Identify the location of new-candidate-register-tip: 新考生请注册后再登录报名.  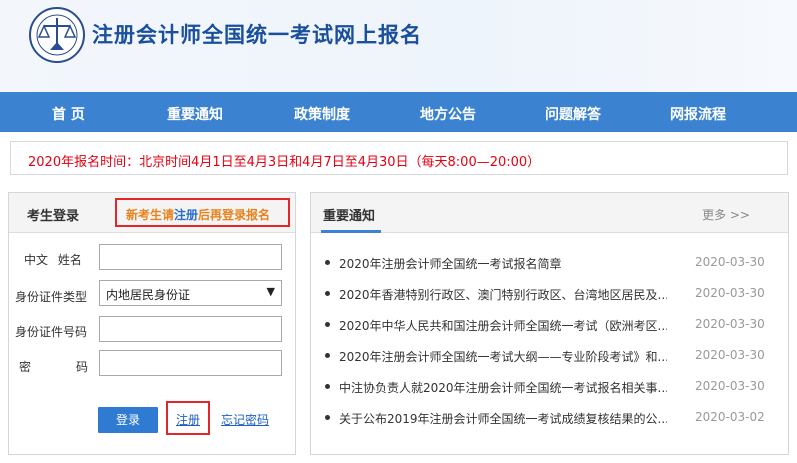
(202, 212).